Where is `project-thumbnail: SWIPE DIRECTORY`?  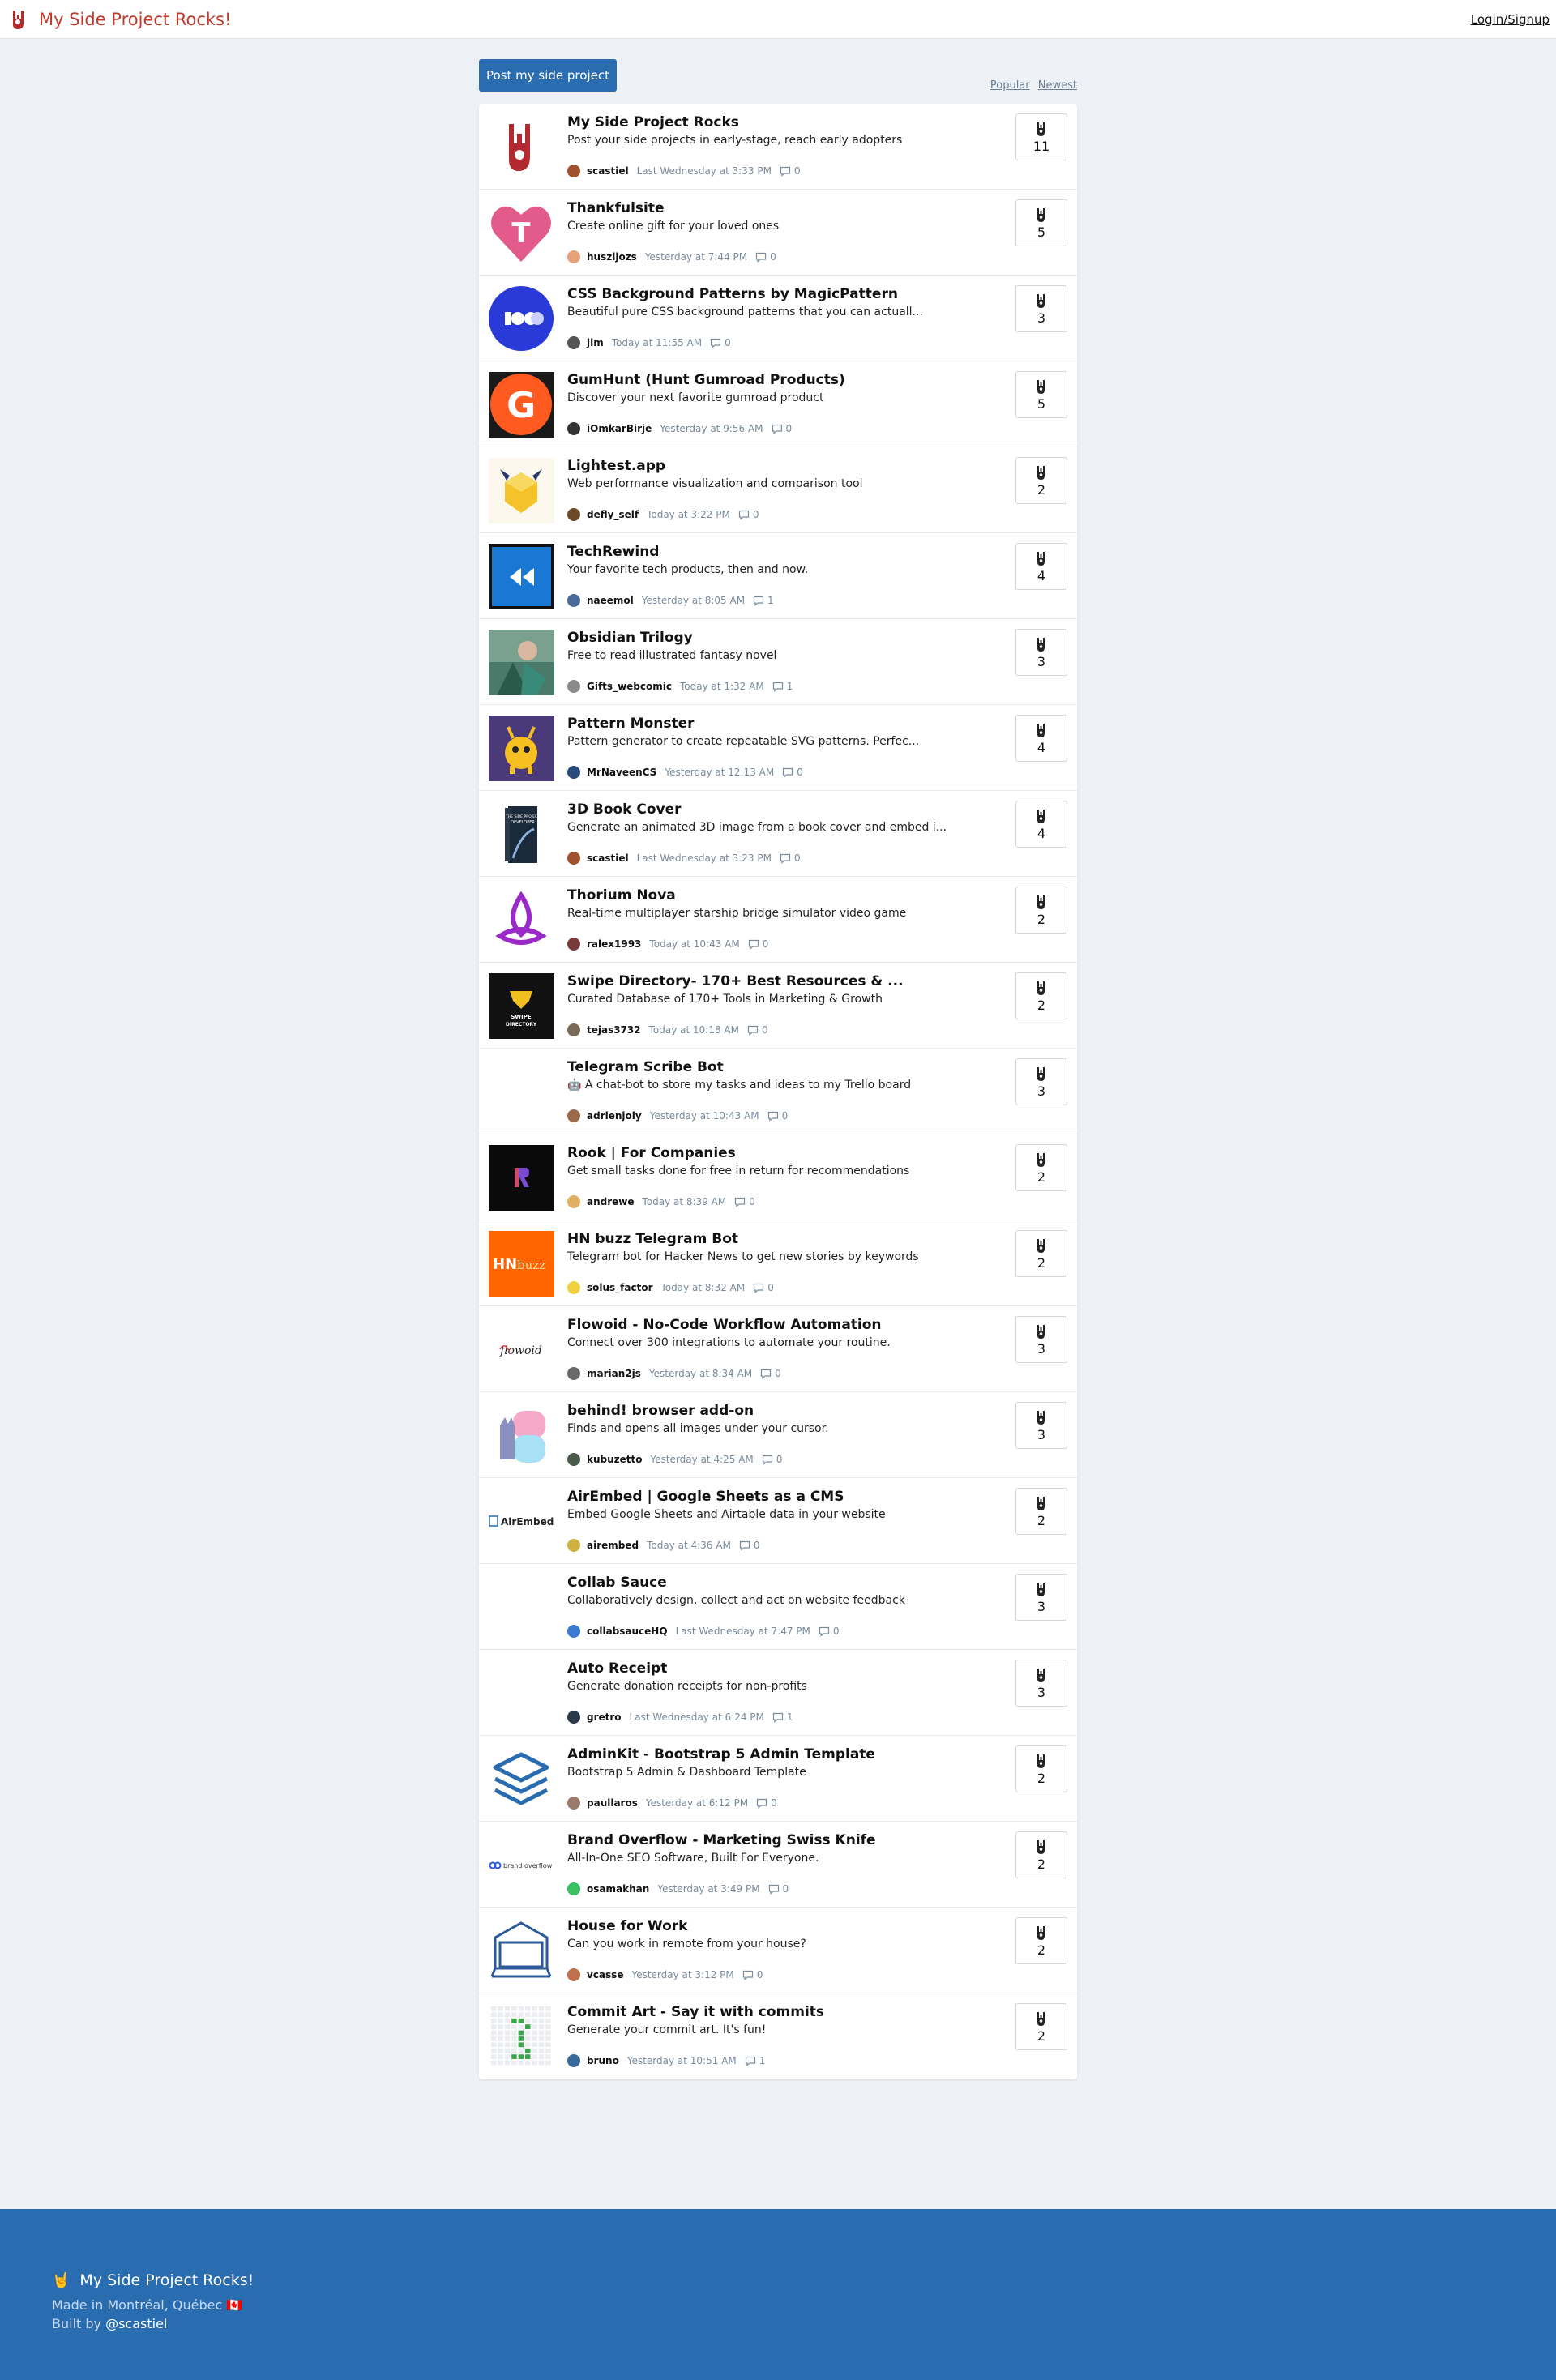
project-thumbnail: SWIPE DIRECTORY is located at coordinates (521, 1006).